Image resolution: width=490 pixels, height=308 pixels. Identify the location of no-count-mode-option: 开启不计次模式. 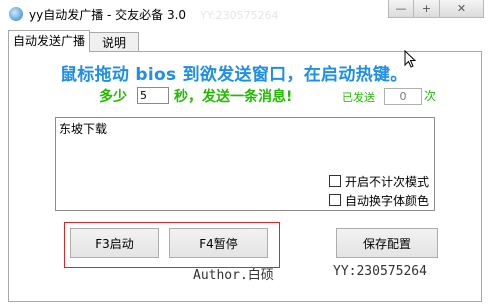
(379, 181).